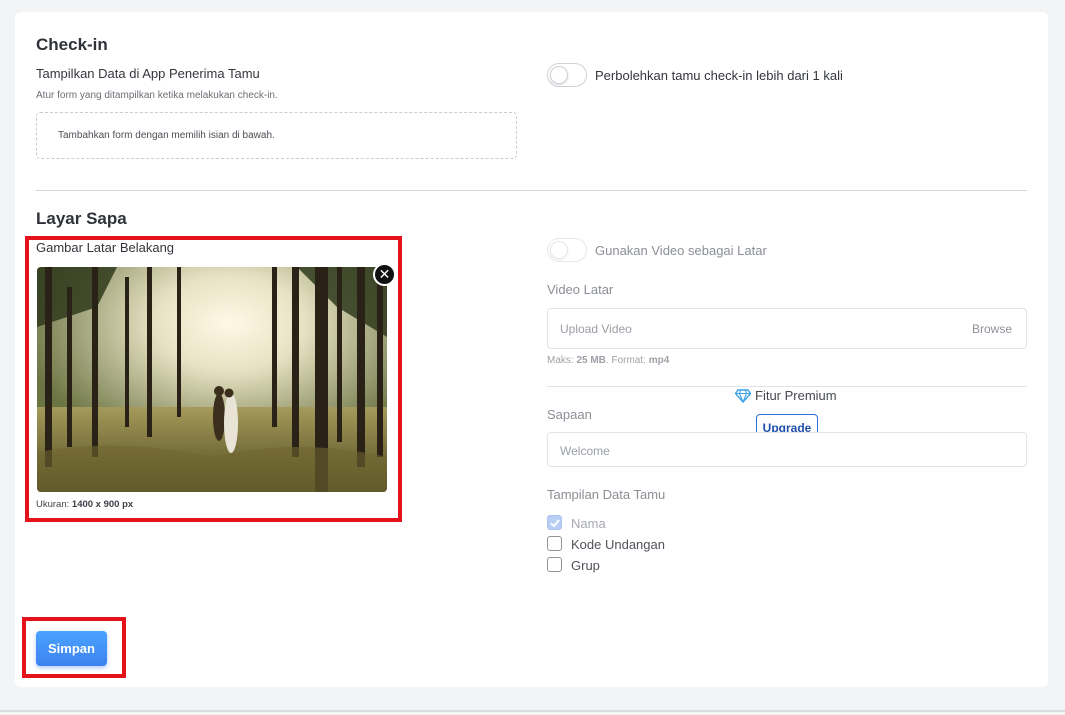 This screenshot has height=715, width=1065. What do you see at coordinates (591, 360) in the screenshot?
I see `max-value: 25 MB` at bounding box center [591, 360].